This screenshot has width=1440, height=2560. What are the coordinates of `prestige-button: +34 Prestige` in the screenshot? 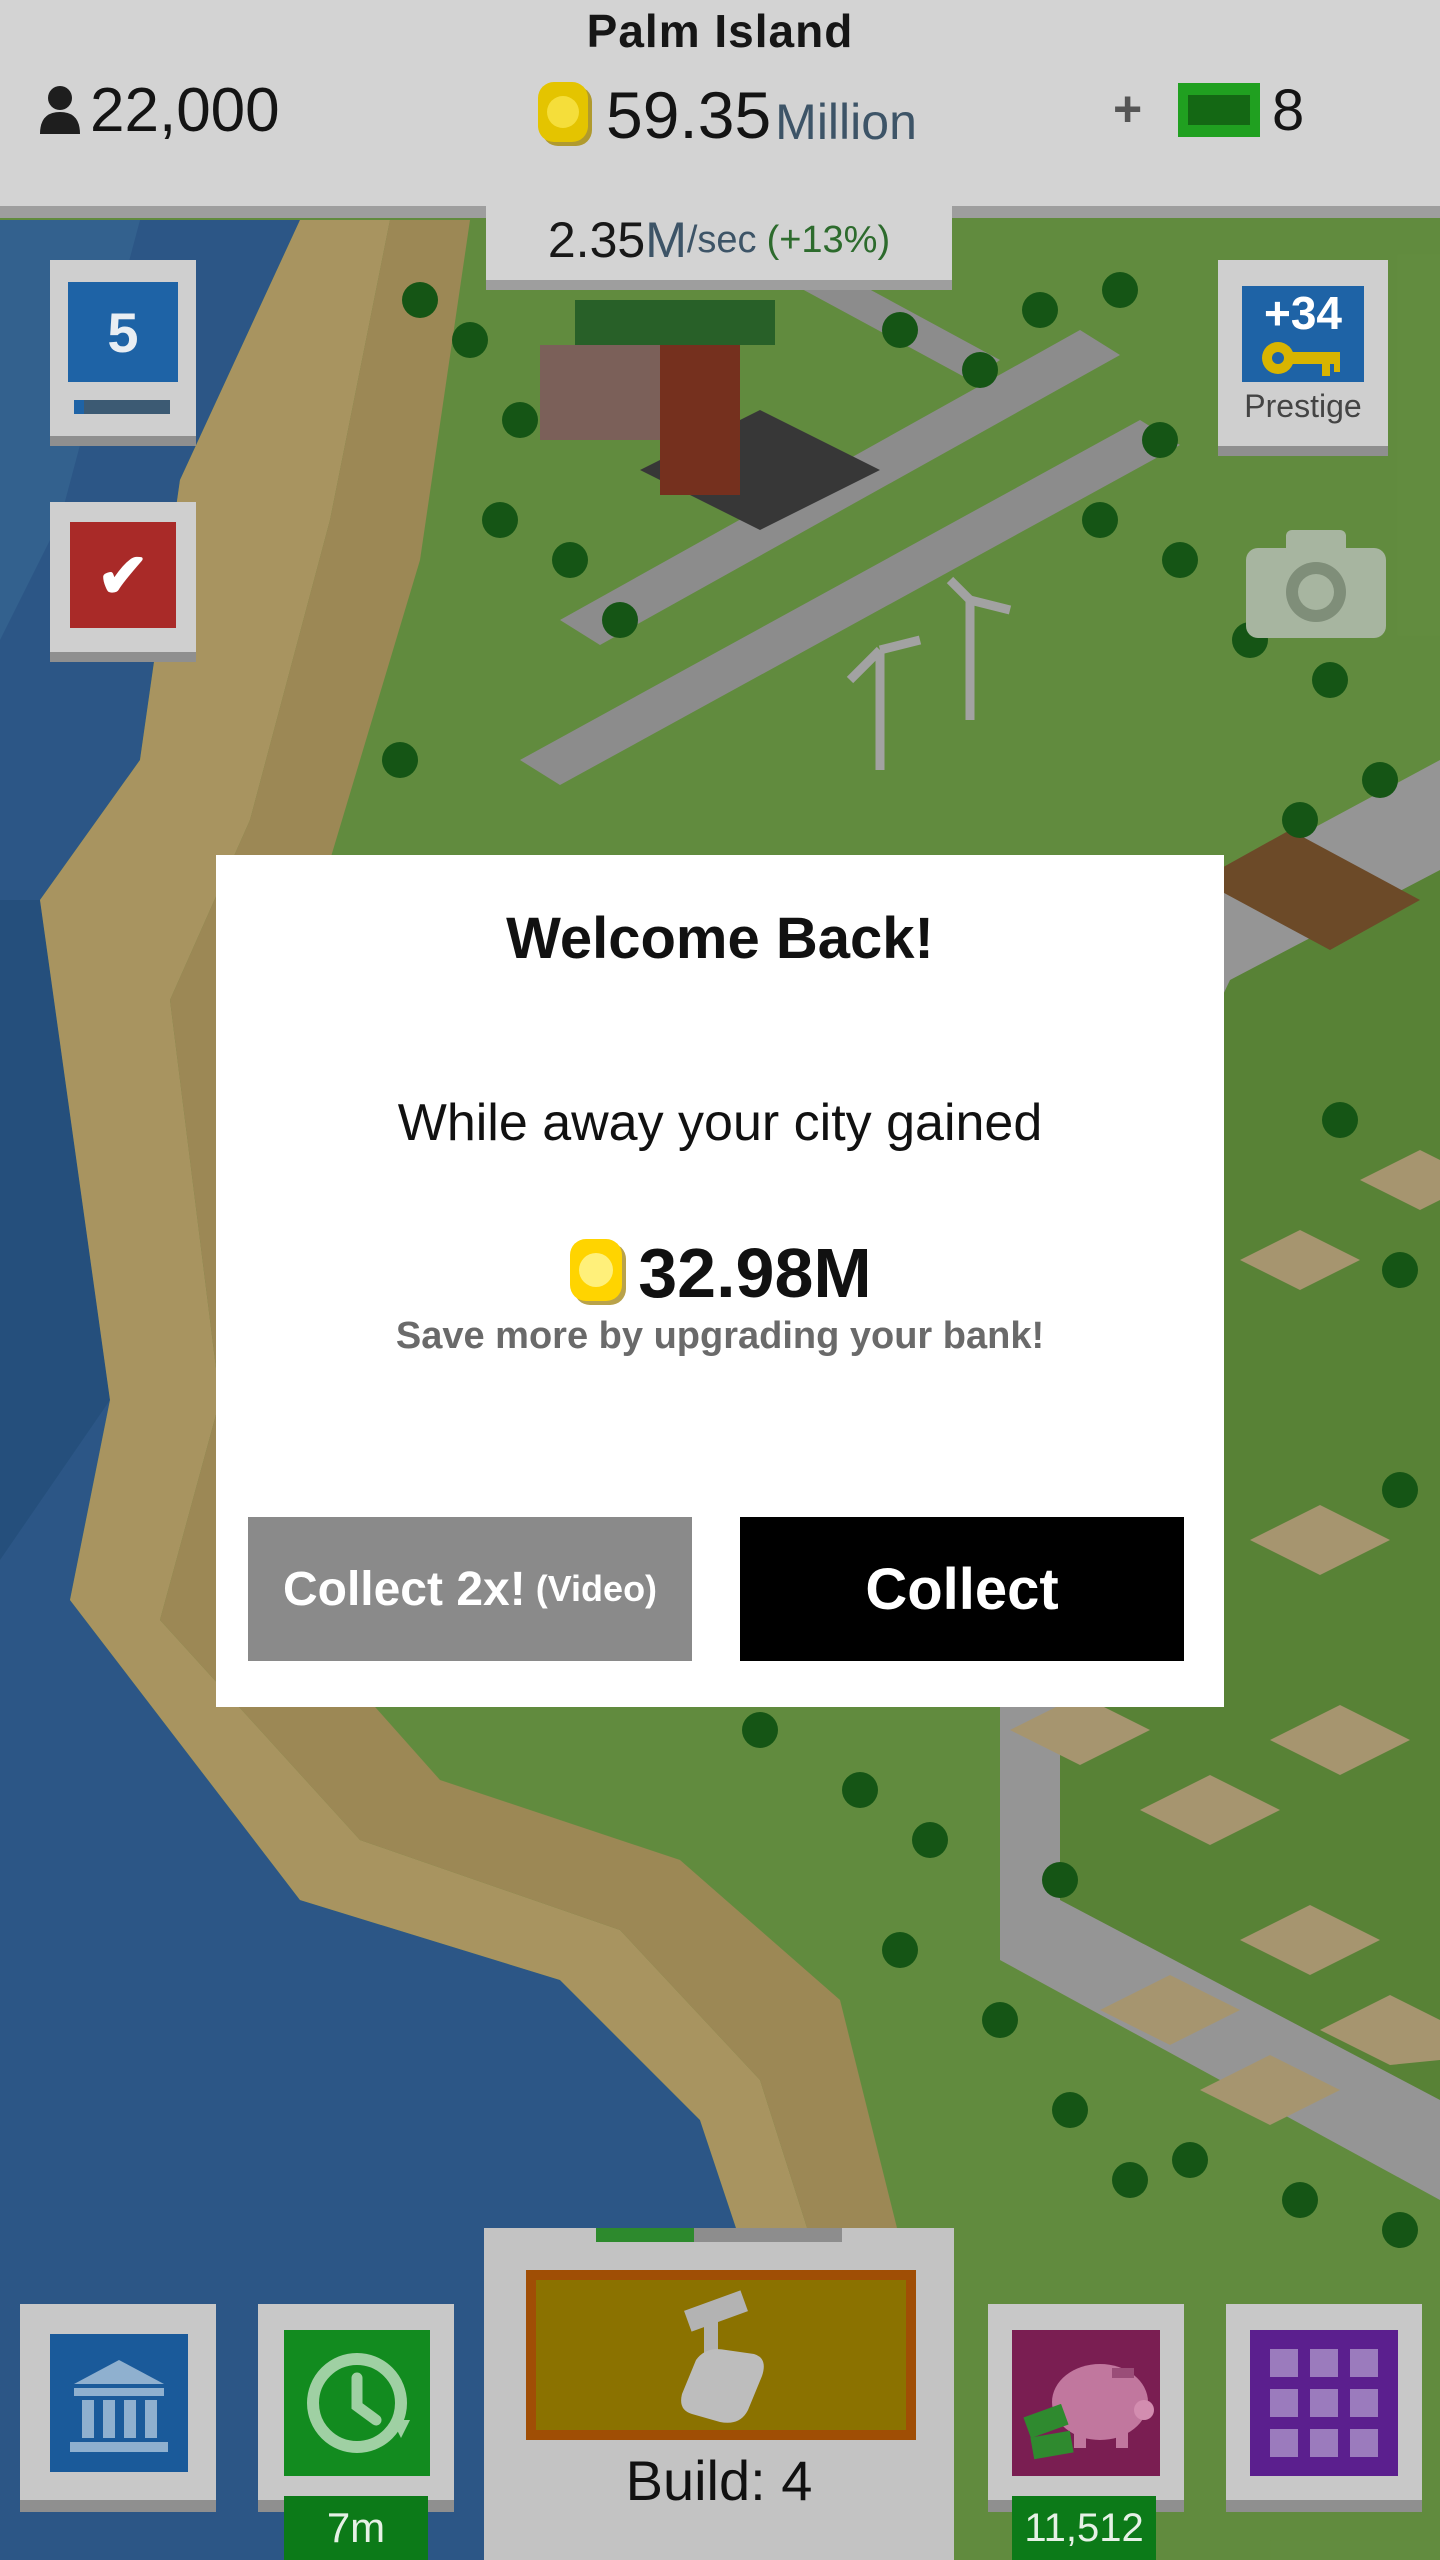 It's located at (1303, 353).